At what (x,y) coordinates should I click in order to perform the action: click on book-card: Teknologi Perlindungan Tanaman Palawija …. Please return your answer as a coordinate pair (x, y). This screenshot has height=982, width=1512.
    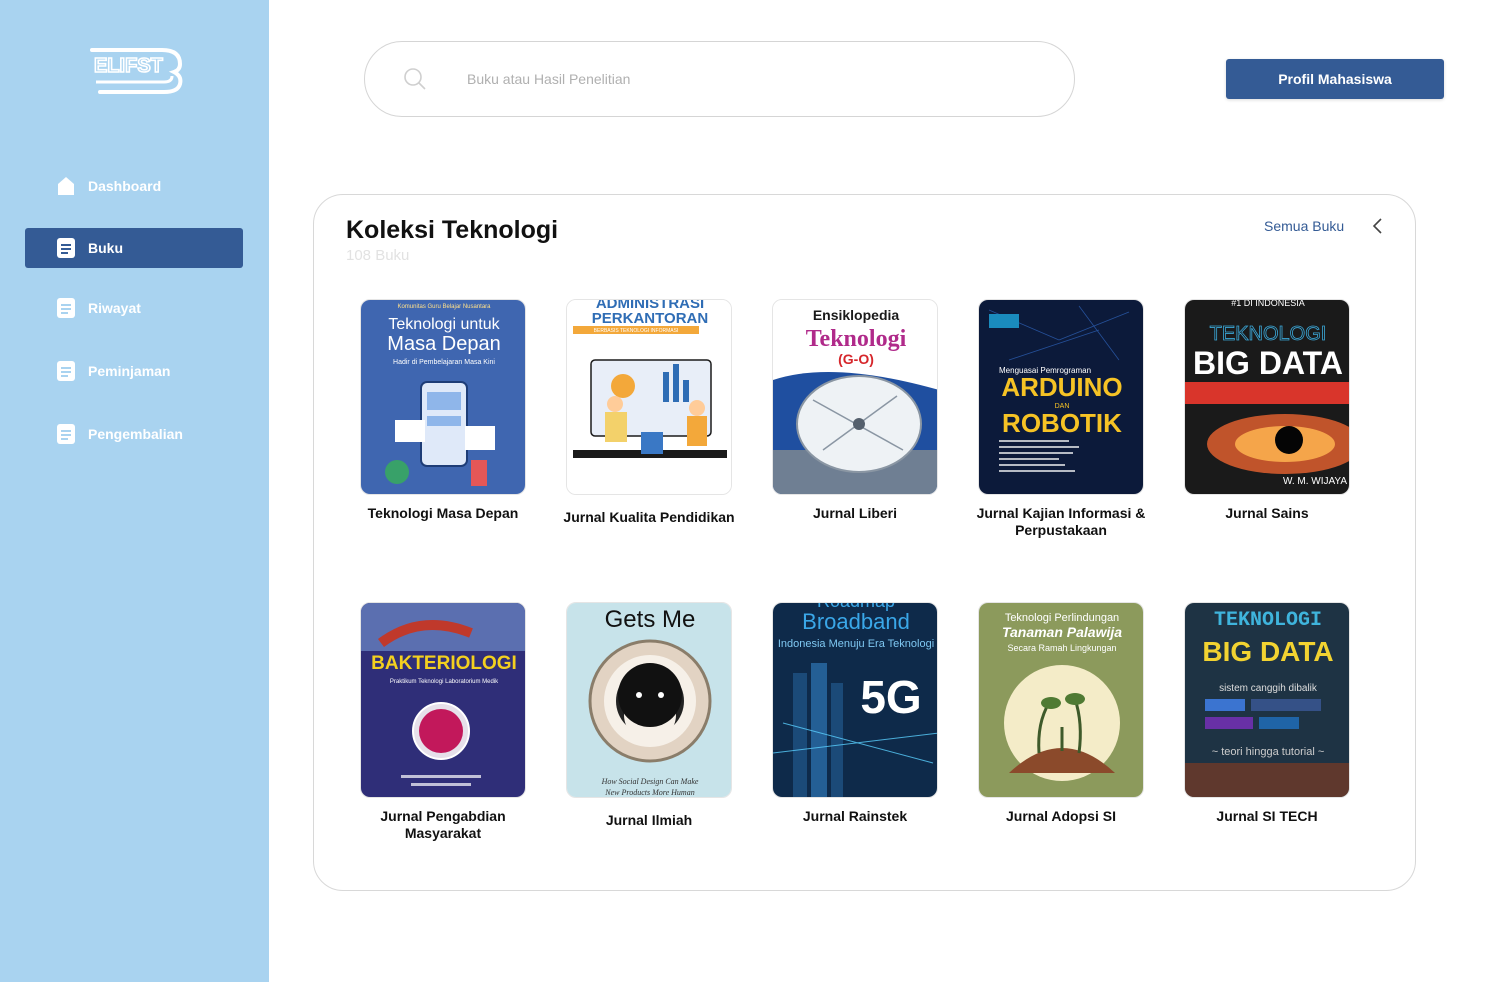
    Looking at the image, I should click on (1061, 713).